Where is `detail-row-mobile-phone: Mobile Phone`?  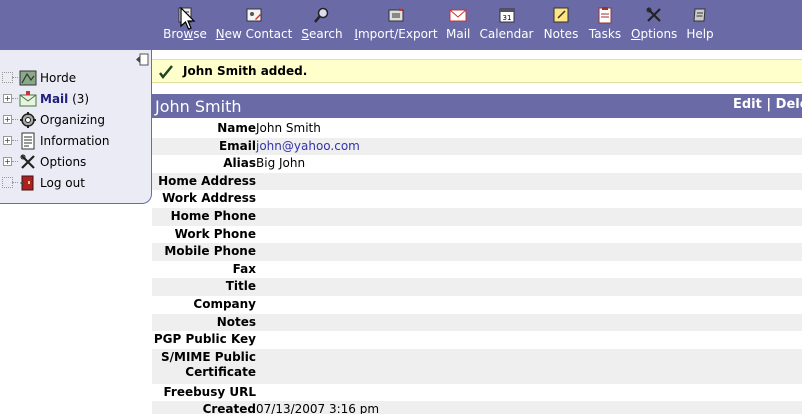 detail-row-mobile-phone: Mobile Phone is located at coordinates (477, 252).